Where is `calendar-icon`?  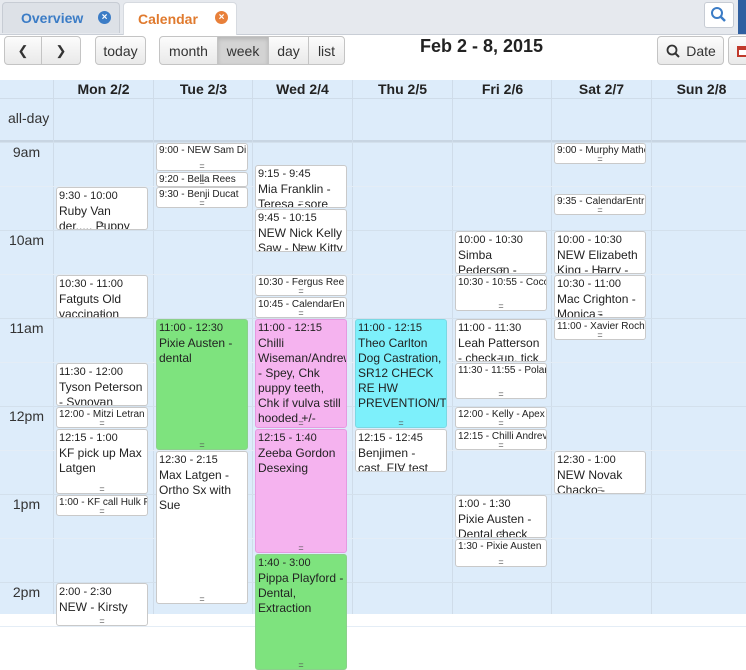 calendar-icon is located at coordinates (741, 51).